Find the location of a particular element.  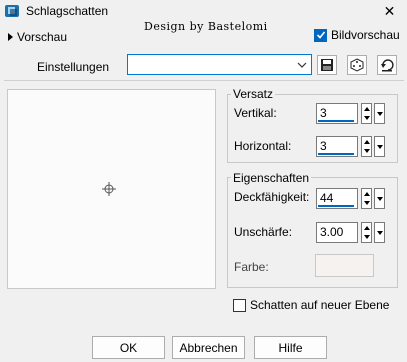

app-icon is located at coordinates (12, 11).